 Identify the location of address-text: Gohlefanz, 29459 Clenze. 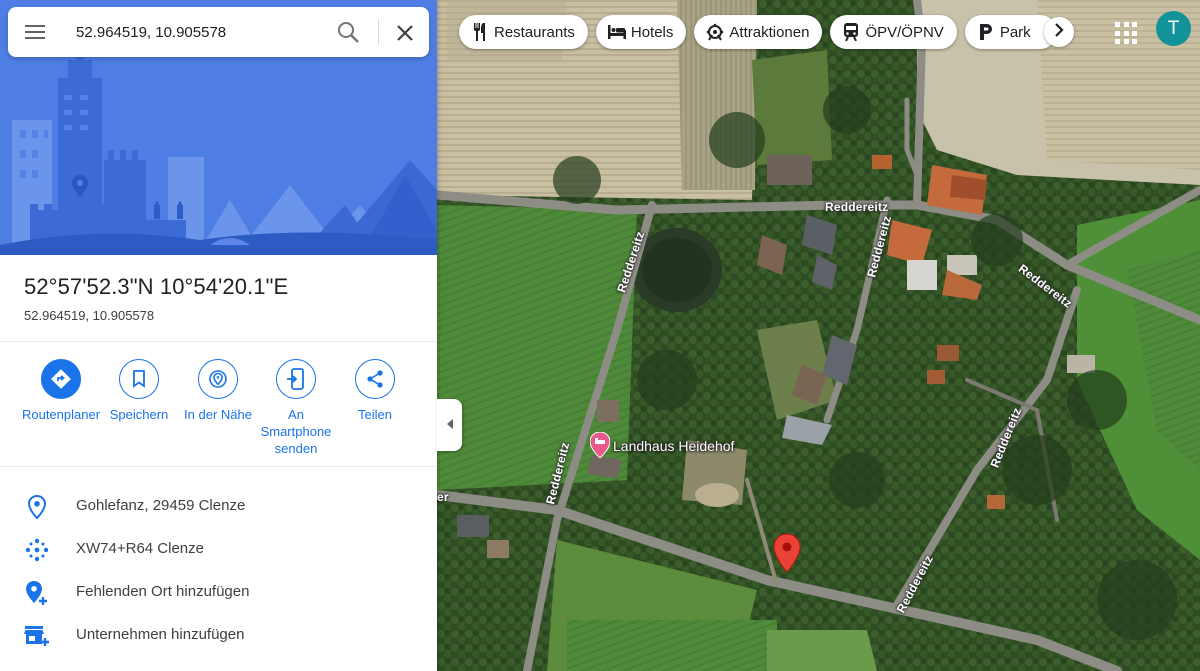
(161, 505).